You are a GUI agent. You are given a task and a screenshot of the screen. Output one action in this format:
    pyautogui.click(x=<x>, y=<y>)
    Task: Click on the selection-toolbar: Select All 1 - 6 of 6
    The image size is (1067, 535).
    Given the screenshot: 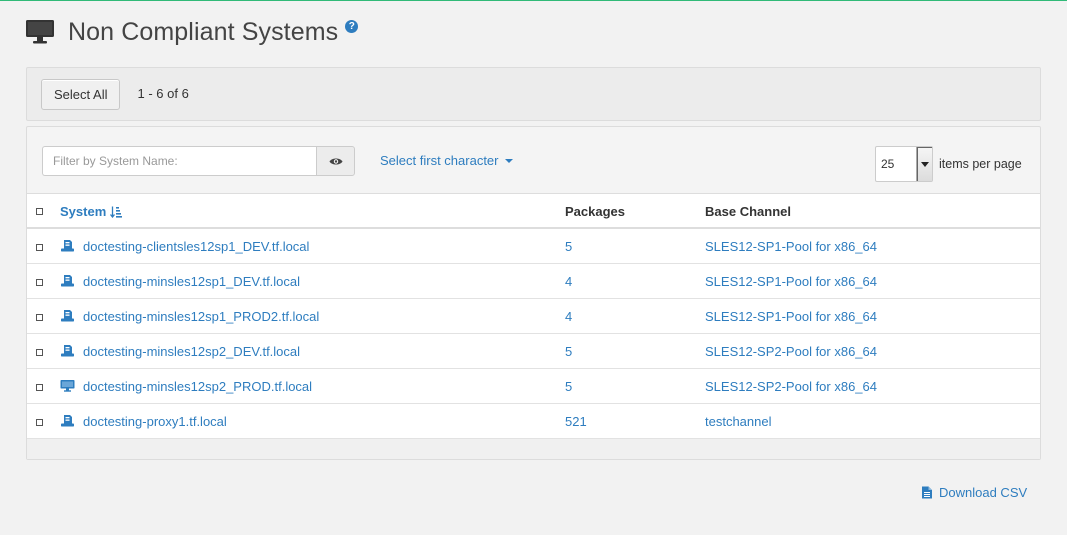 What is the action you would take?
    pyautogui.click(x=533, y=94)
    